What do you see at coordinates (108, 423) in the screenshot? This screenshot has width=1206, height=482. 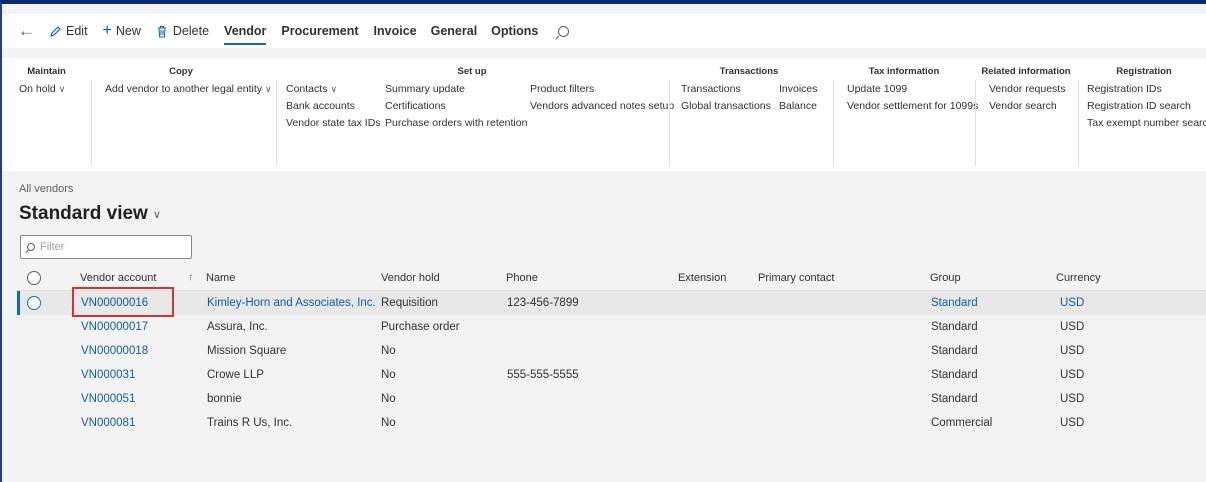 I see `vendor-account-link: VN000081` at bounding box center [108, 423].